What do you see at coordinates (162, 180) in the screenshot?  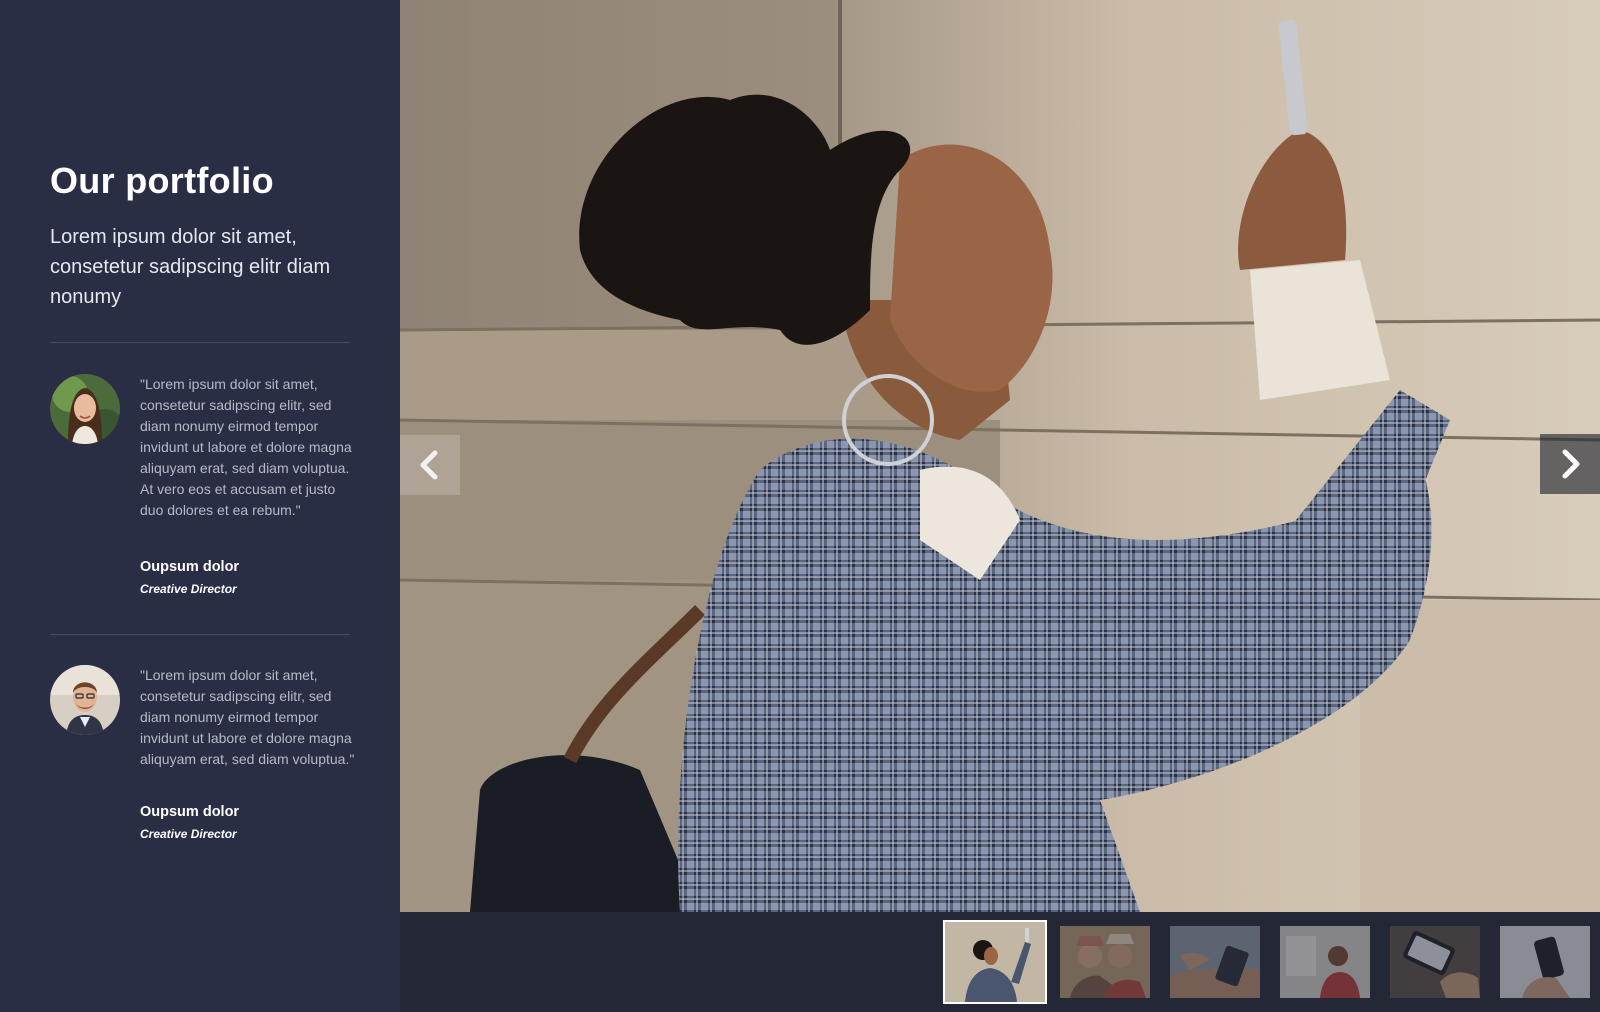 I see `page-title: Our portfolio` at bounding box center [162, 180].